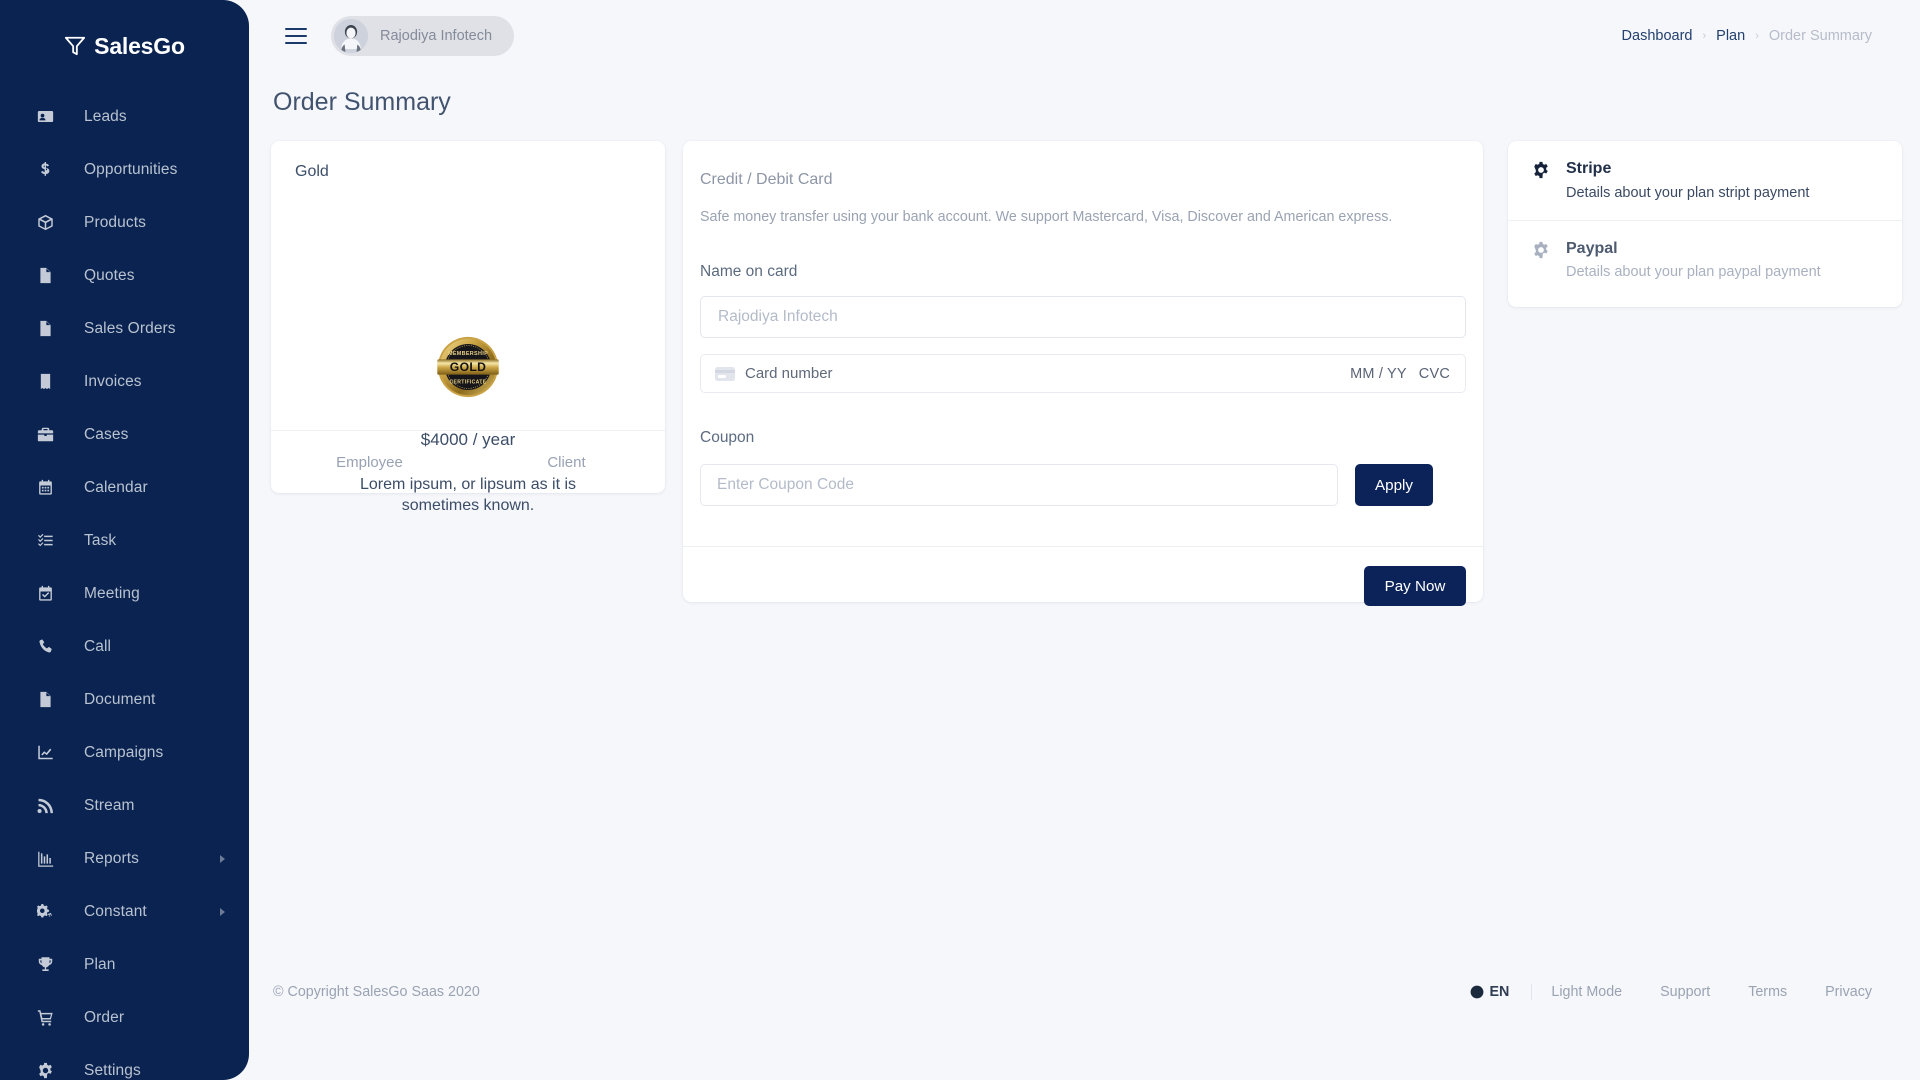 The height and width of the screenshot is (1080, 1920). I want to click on sidebar-item-label: Stream, so click(109, 805).